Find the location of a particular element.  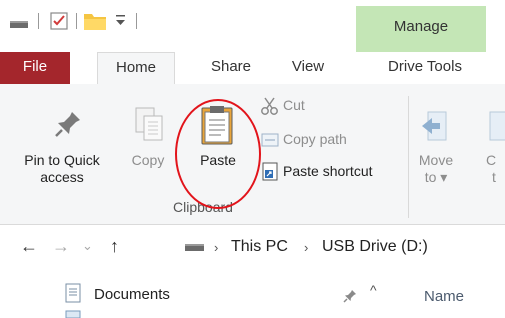

breadcrumb-this-pc: This PC is located at coordinates (259, 247).